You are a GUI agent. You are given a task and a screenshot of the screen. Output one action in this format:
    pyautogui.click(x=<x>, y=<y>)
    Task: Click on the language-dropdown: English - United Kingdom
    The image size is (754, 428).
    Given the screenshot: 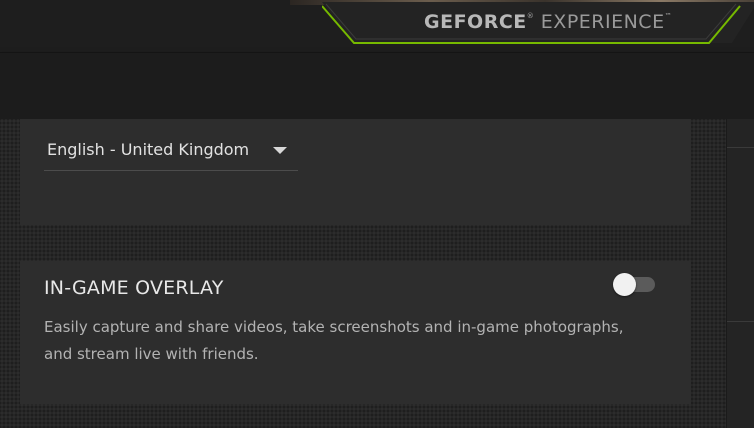 What is the action you would take?
    pyautogui.click(x=171, y=153)
    